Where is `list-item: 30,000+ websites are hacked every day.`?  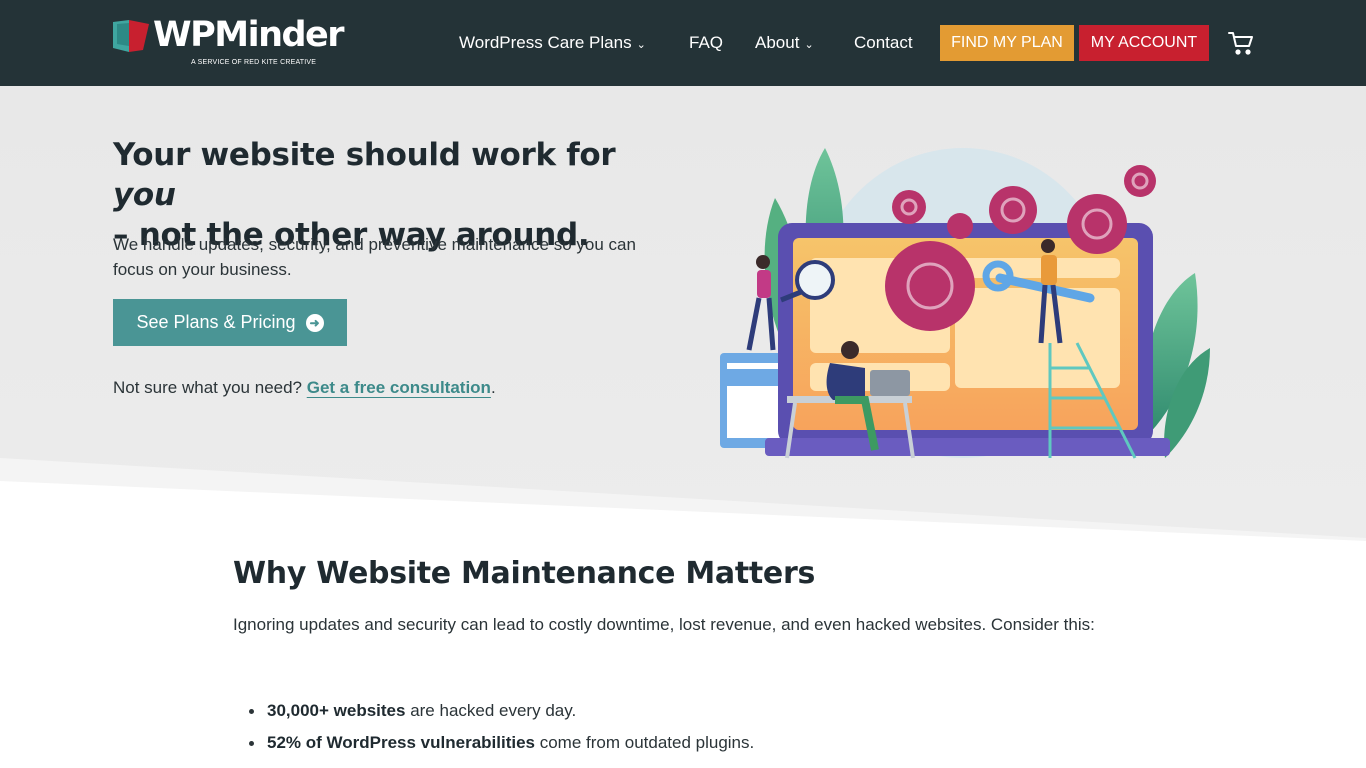
list-item: 30,000+ websites are hacked every day. is located at coordinates (698, 711).